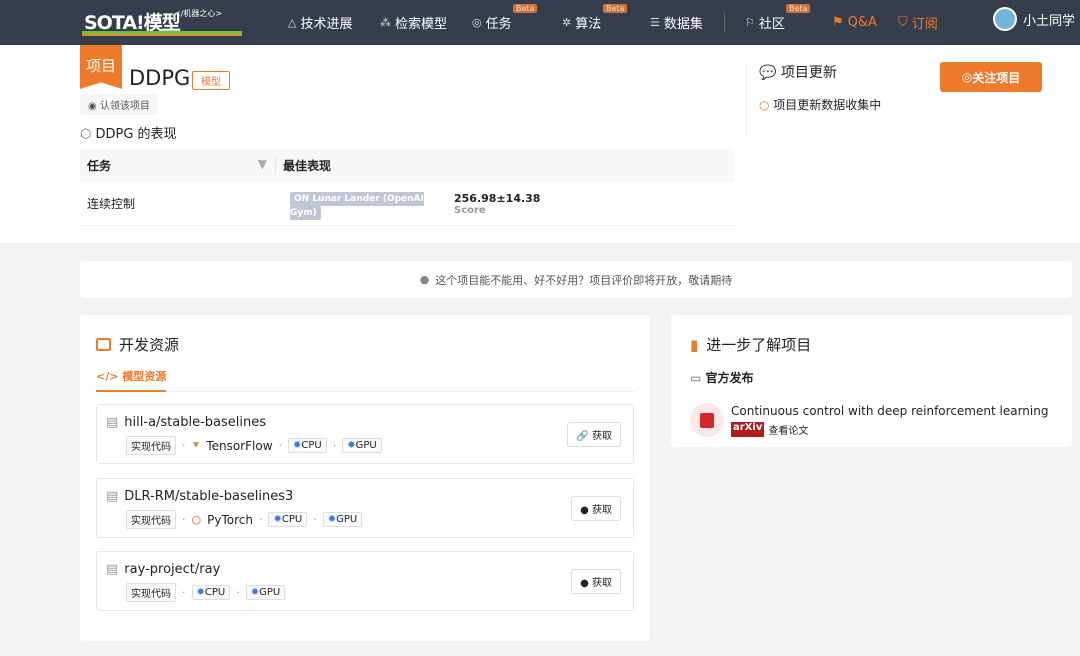 Image resolution: width=1080 pixels, height=656 pixels. Describe the element at coordinates (477, 22) in the screenshot. I see `layers-icon: ◎` at that location.